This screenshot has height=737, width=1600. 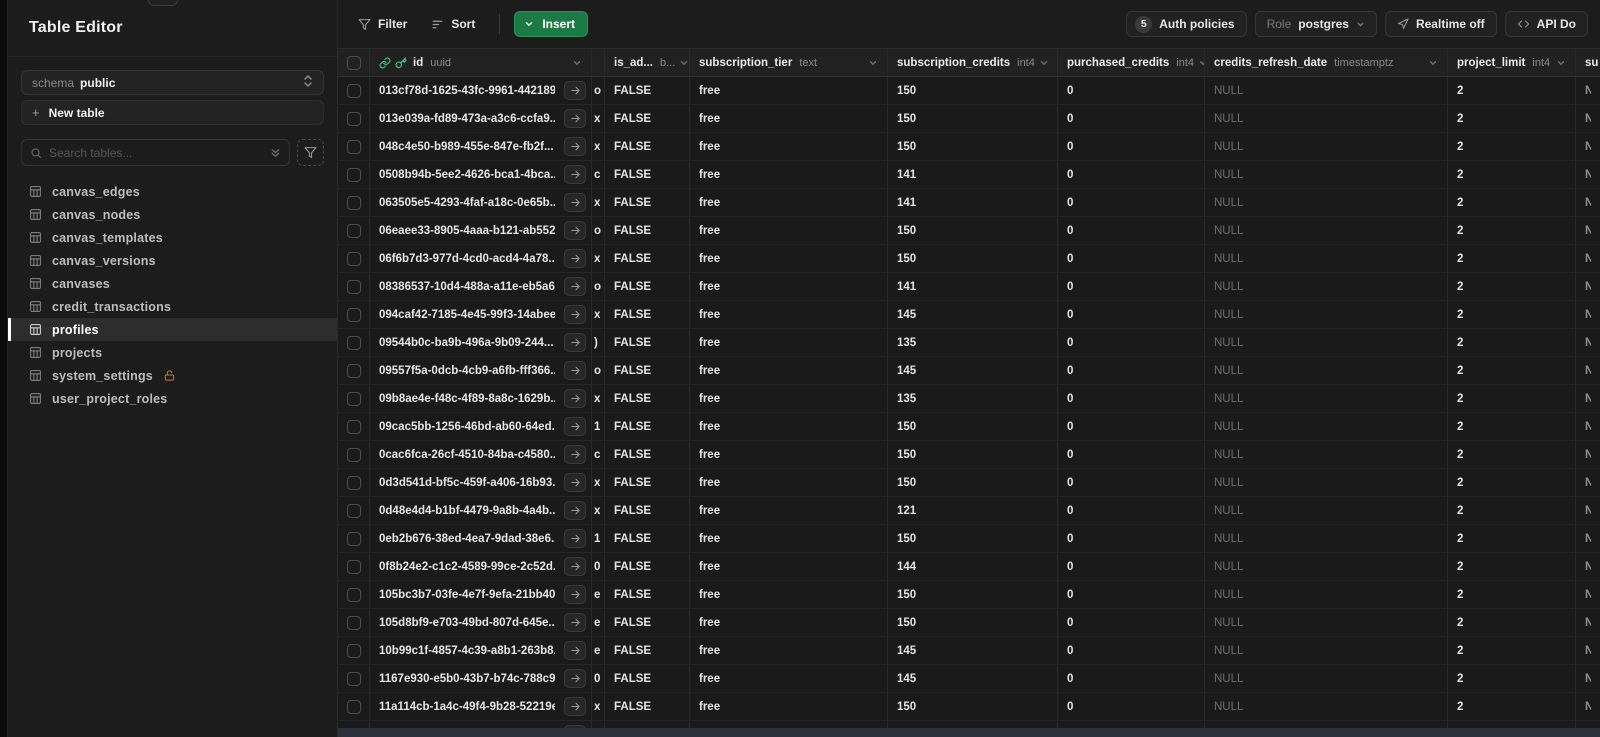 I want to click on select-all-checkbox, so click(x=353, y=62).